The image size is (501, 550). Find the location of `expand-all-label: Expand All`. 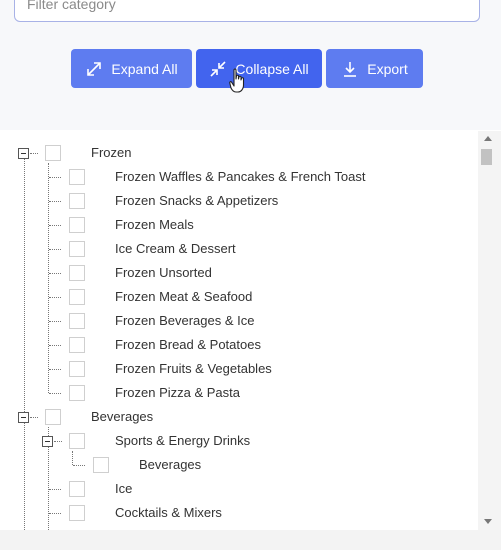

expand-all-label: Expand All is located at coordinates (144, 68).